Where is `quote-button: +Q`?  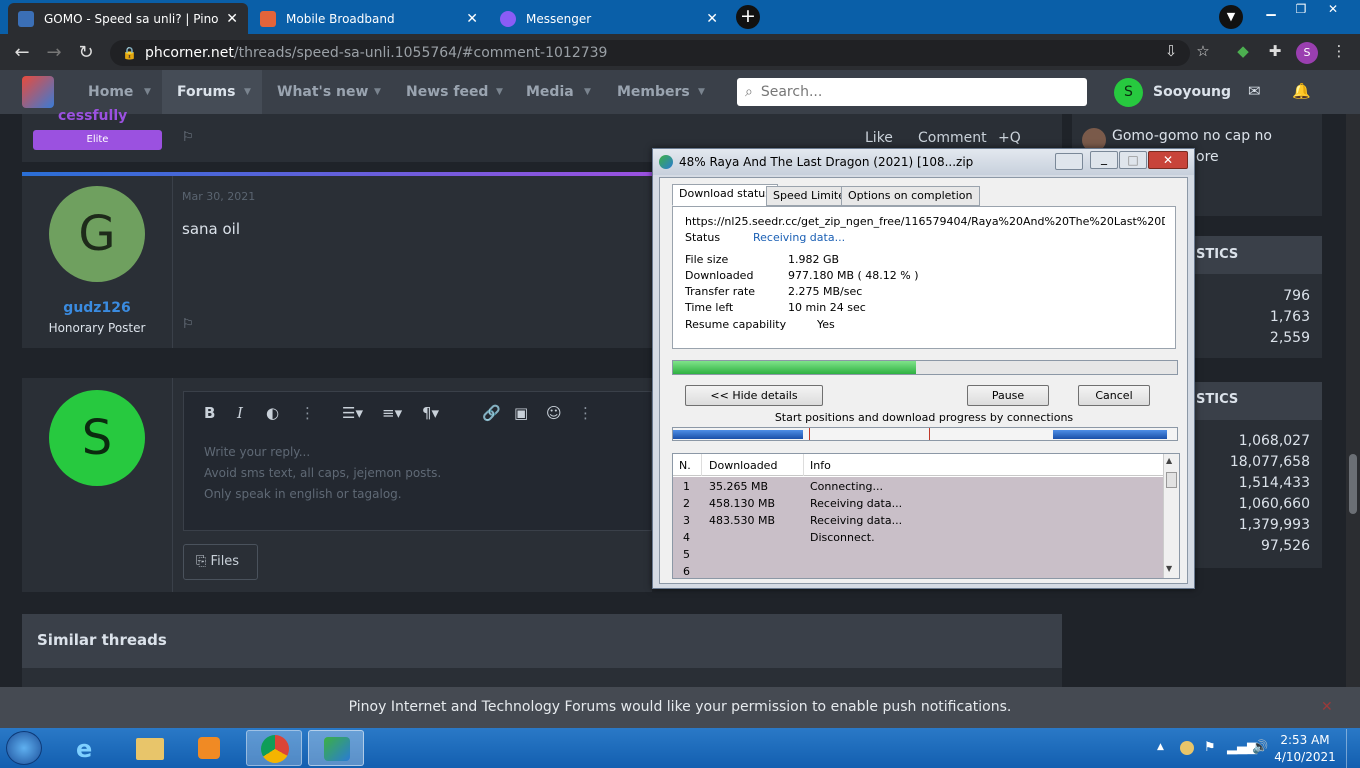 quote-button: +Q is located at coordinates (1009, 138).